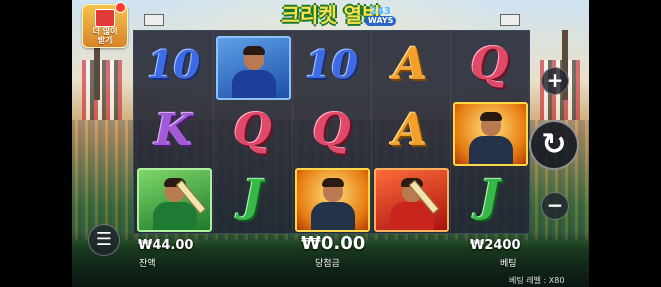  I want to click on balance-value: ₩44.00, so click(166, 245).